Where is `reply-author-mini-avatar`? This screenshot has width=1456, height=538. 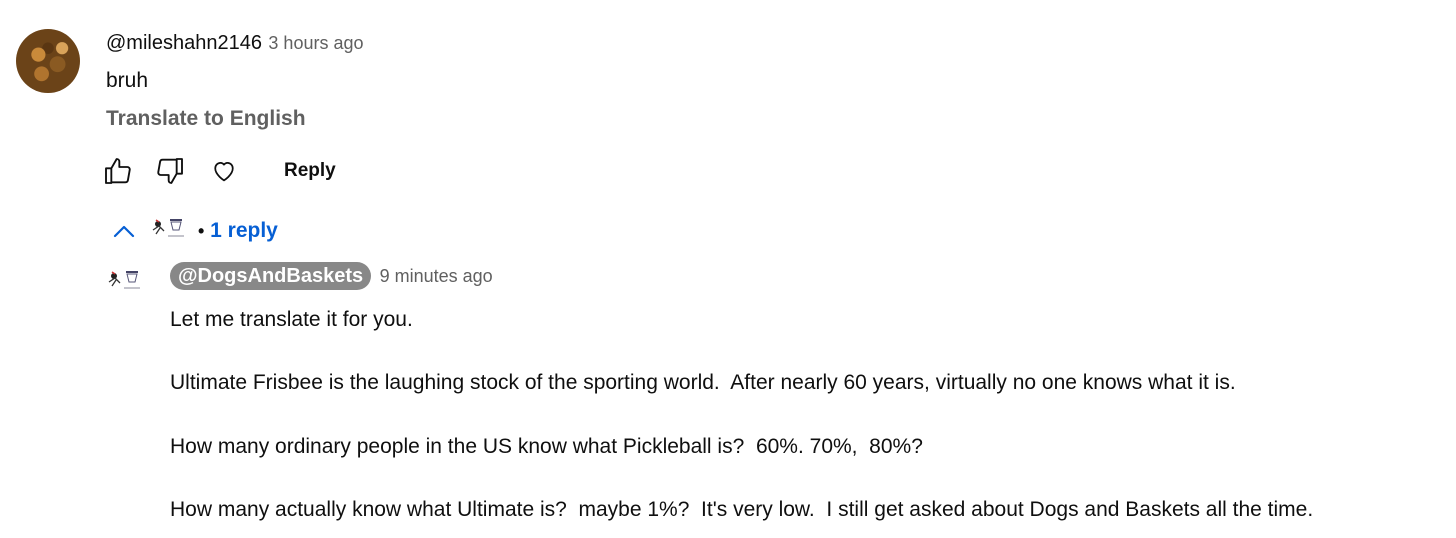
reply-author-mini-avatar is located at coordinates (168, 230).